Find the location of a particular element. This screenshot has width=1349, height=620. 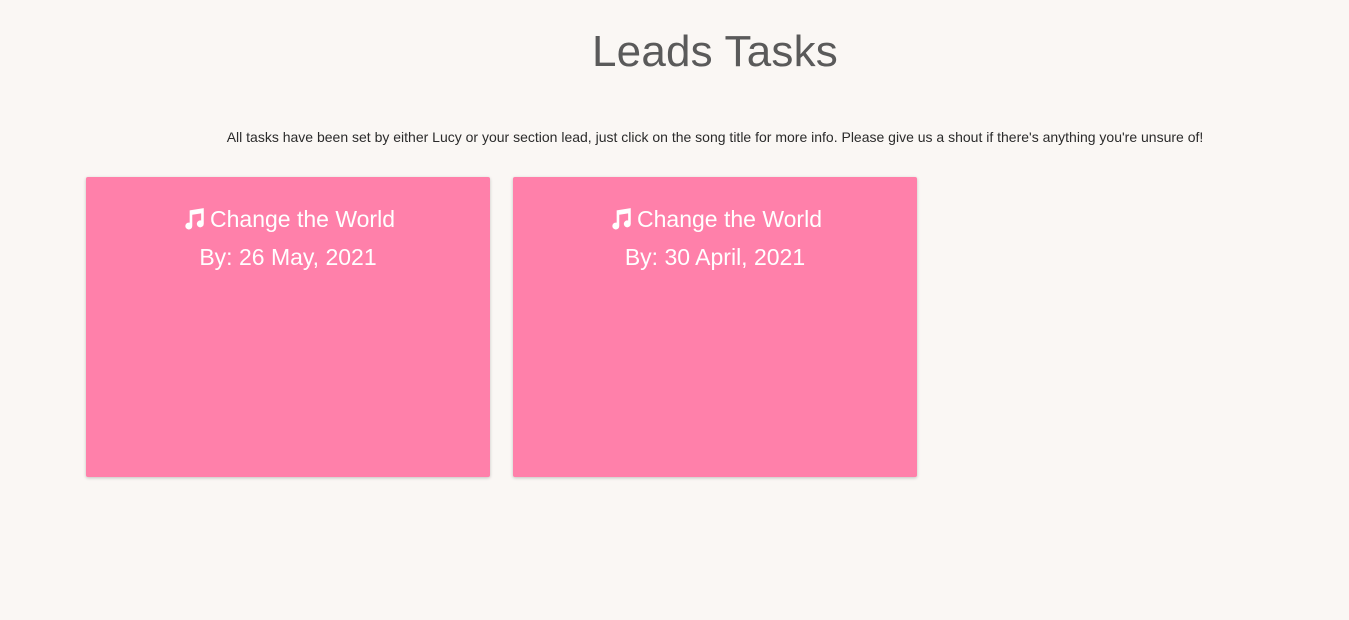

page-title: Leads Tasks is located at coordinates (715, 51).